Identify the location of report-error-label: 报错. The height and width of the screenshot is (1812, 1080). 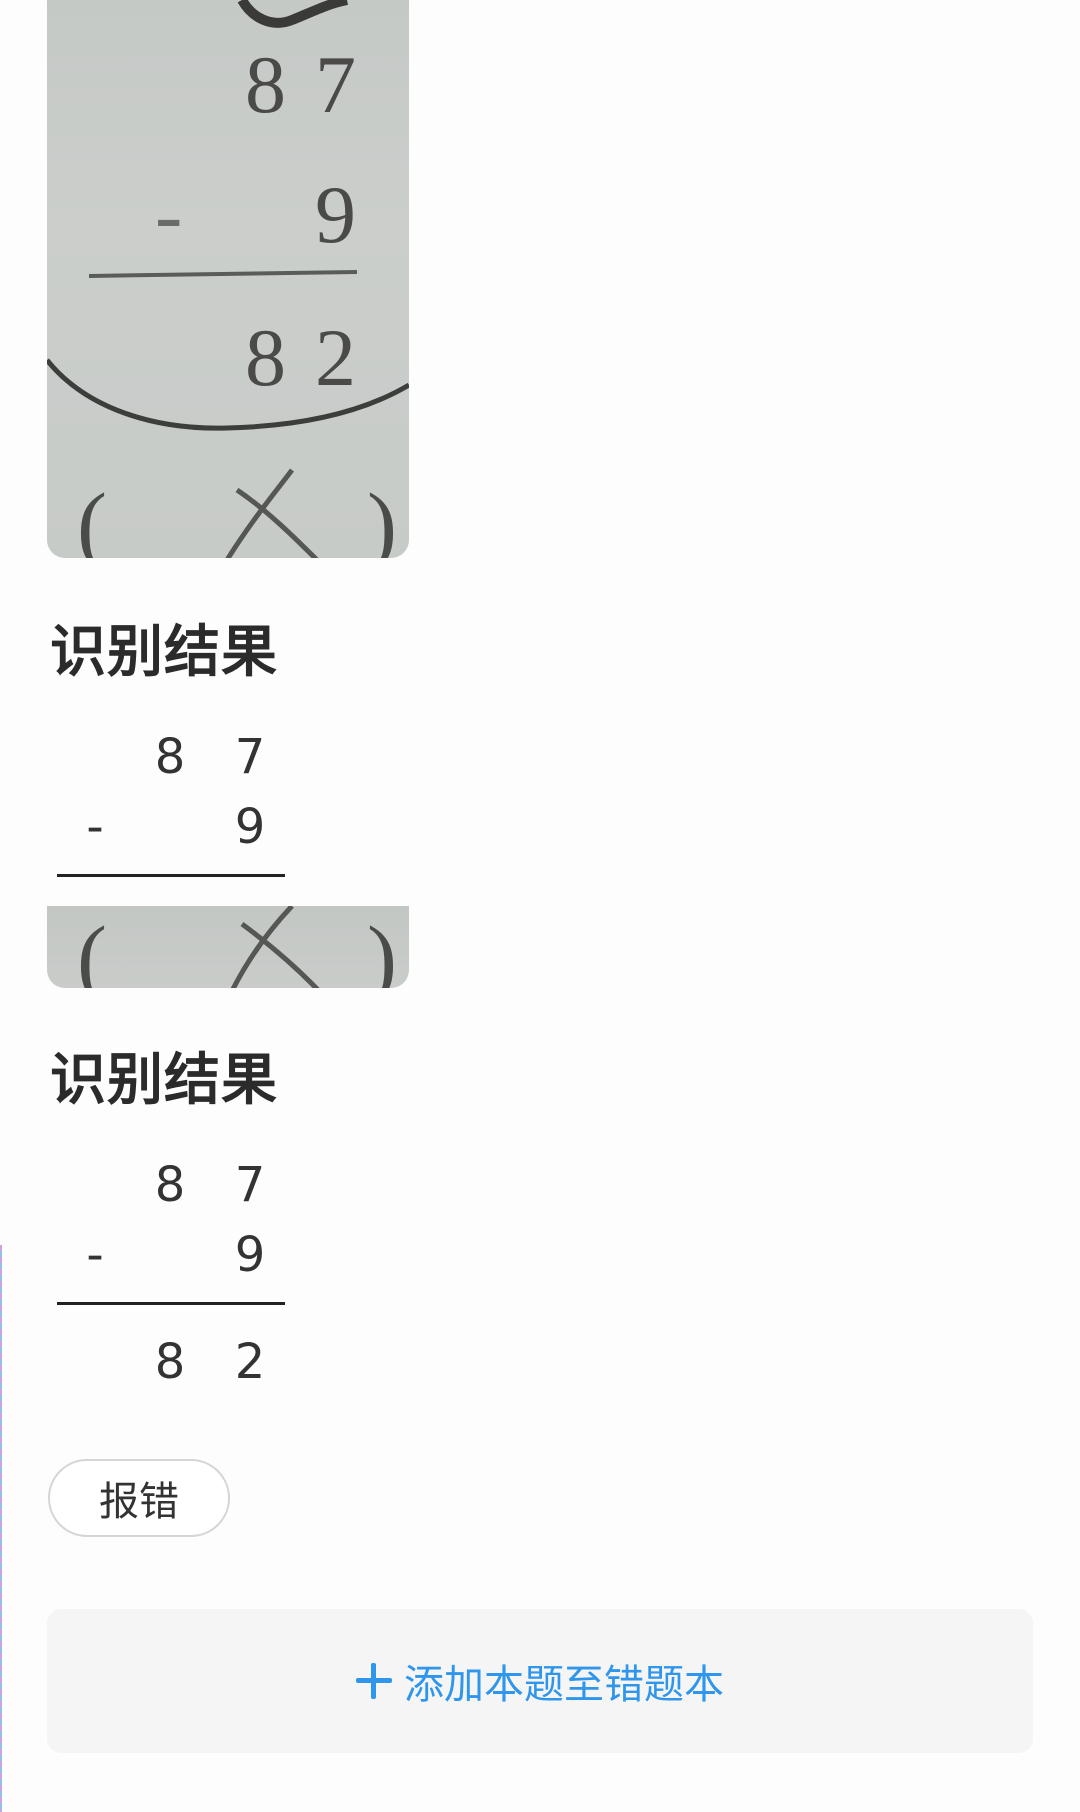
(139, 1502).